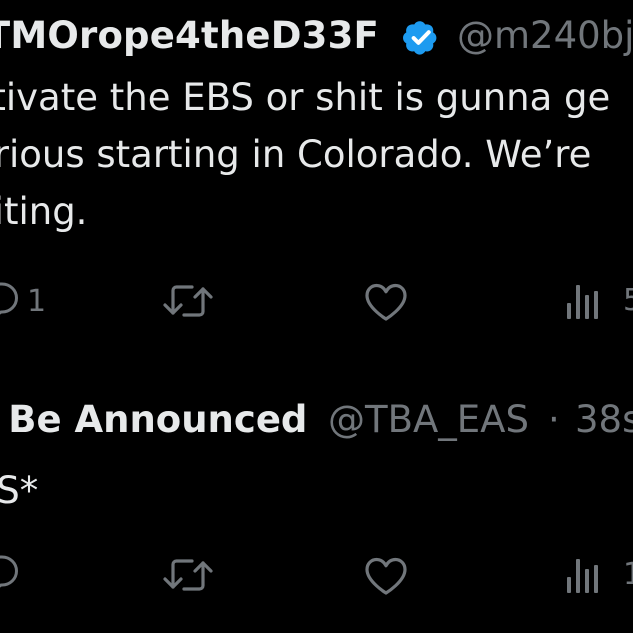  What do you see at coordinates (628, 300) in the screenshot?
I see `views-count: 5` at bounding box center [628, 300].